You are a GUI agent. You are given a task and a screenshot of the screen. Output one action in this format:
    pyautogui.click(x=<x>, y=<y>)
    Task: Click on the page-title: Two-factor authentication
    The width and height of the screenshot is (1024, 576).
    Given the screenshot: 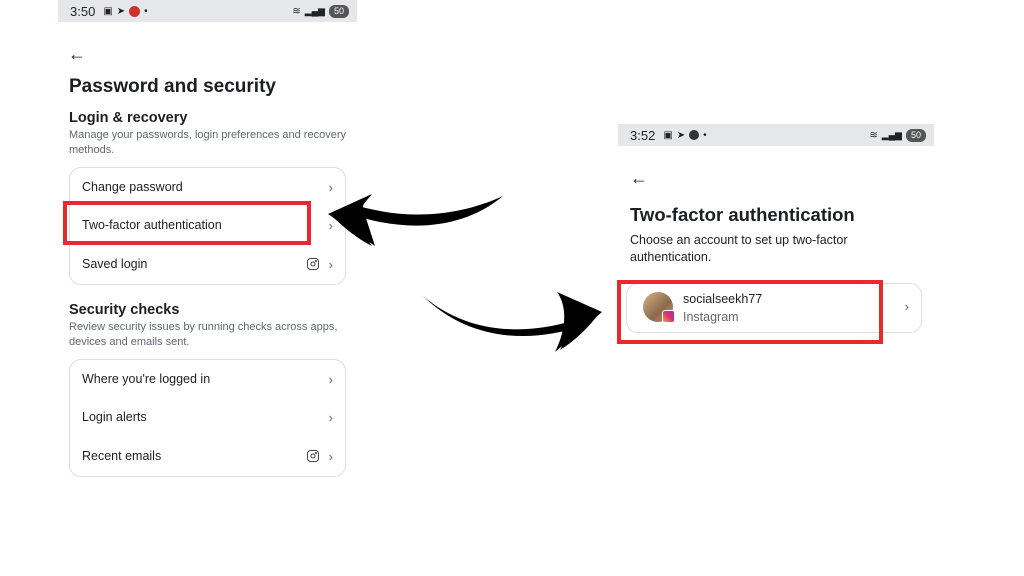 What is the action you would take?
    pyautogui.click(x=742, y=214)
    